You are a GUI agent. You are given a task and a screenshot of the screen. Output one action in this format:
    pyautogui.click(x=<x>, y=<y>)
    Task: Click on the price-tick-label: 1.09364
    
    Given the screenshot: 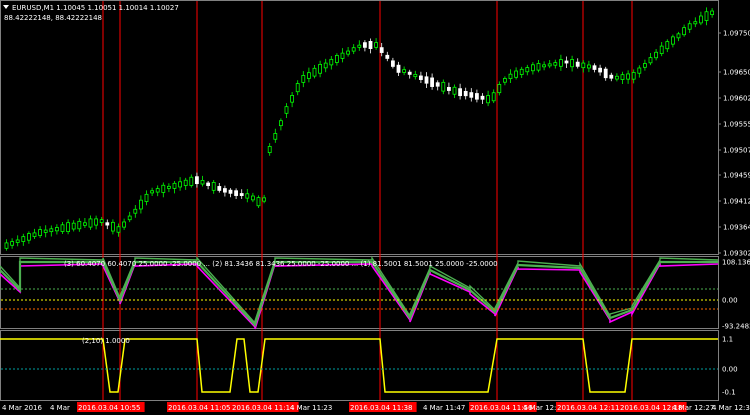 What is the action you would take?
    pyautogui.click(x=736, y=228)
    